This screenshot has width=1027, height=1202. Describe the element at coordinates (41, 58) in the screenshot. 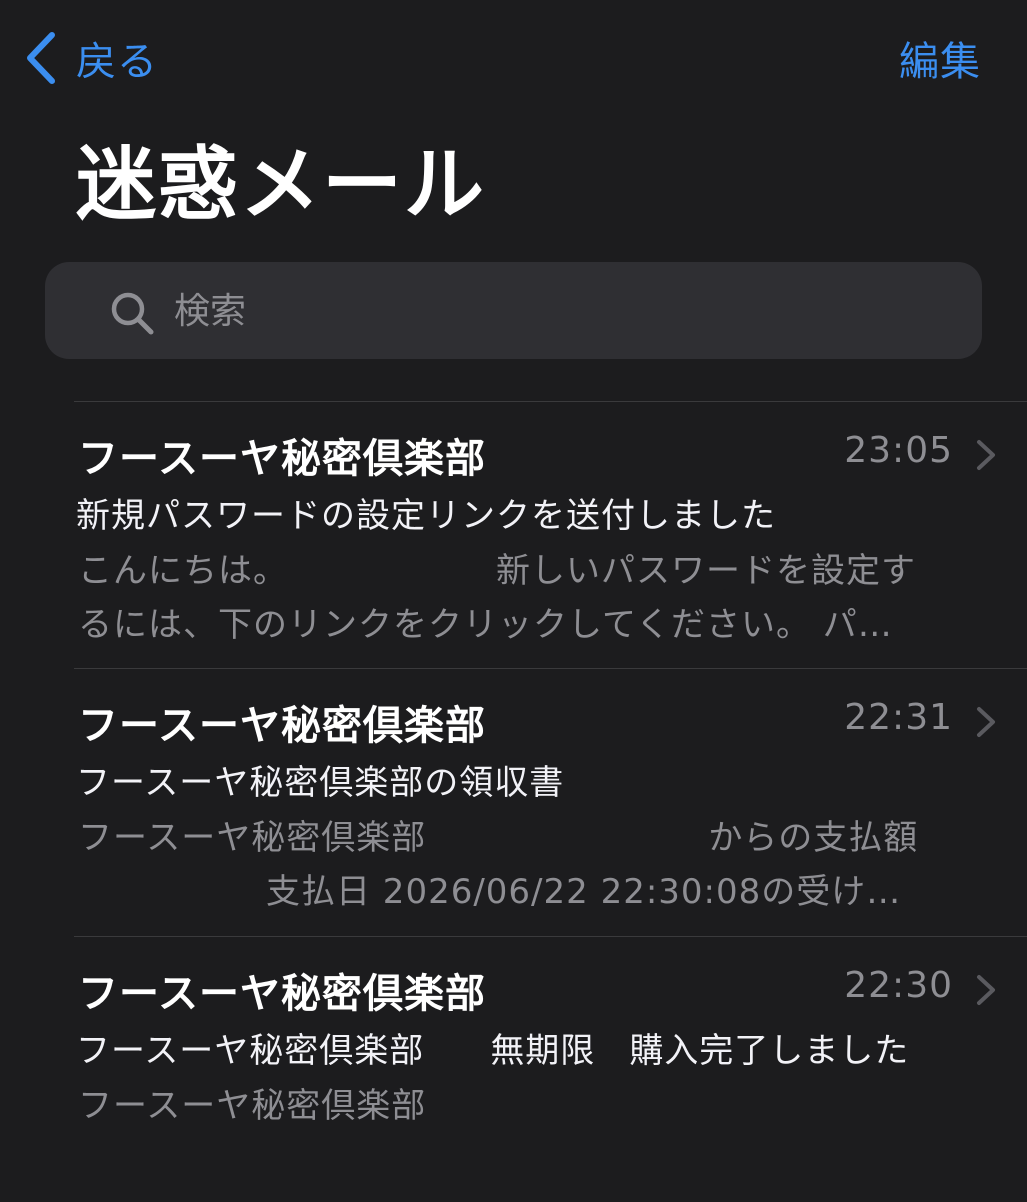

I see `chevron-left-icon` at that location.